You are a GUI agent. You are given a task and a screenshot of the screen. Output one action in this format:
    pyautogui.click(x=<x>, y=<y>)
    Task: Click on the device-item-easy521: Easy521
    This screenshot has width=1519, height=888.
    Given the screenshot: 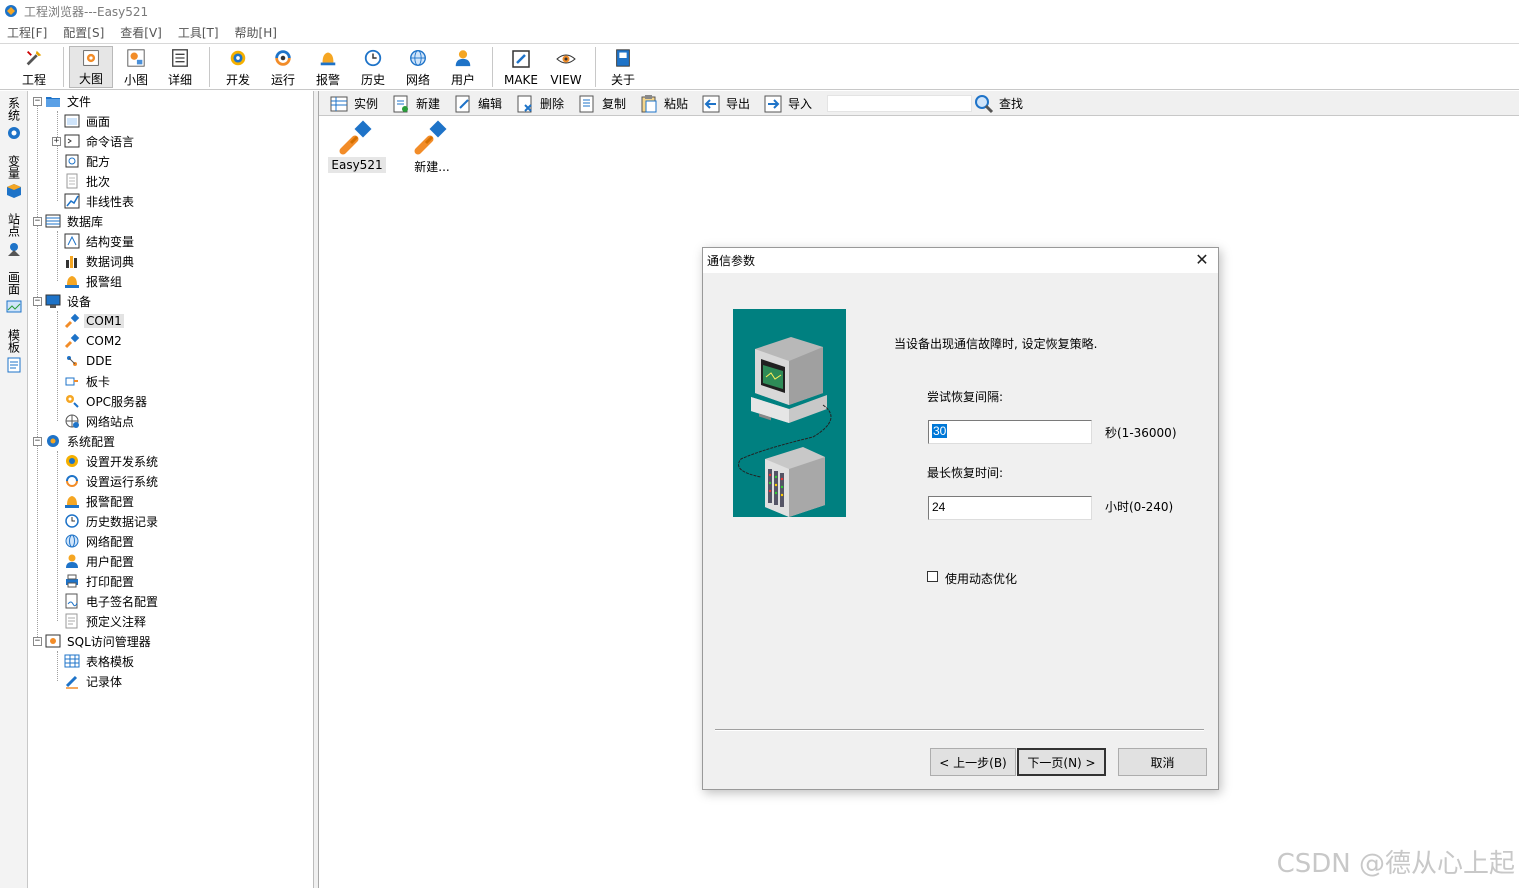 What is the action you would take?
    pyautogui.click(x=357, y=146)
    